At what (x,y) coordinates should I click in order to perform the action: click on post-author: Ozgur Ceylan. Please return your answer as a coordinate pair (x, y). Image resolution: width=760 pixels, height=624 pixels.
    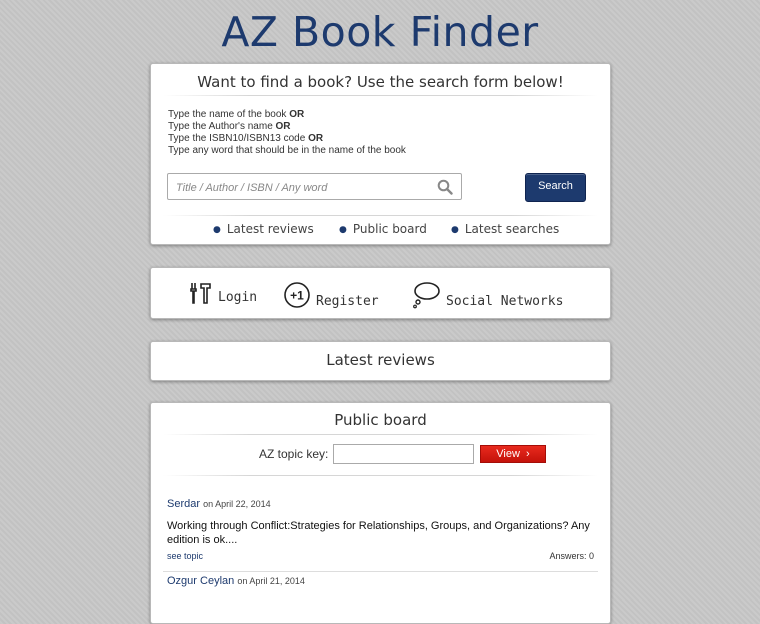
    Looking at the image, I should click on (200, 581).